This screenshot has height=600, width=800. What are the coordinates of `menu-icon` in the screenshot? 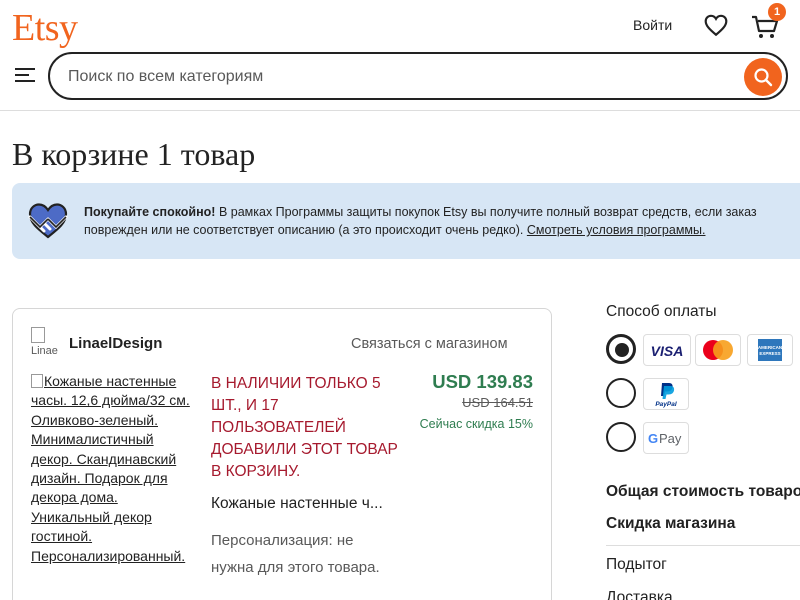 It's located at (25, 75).